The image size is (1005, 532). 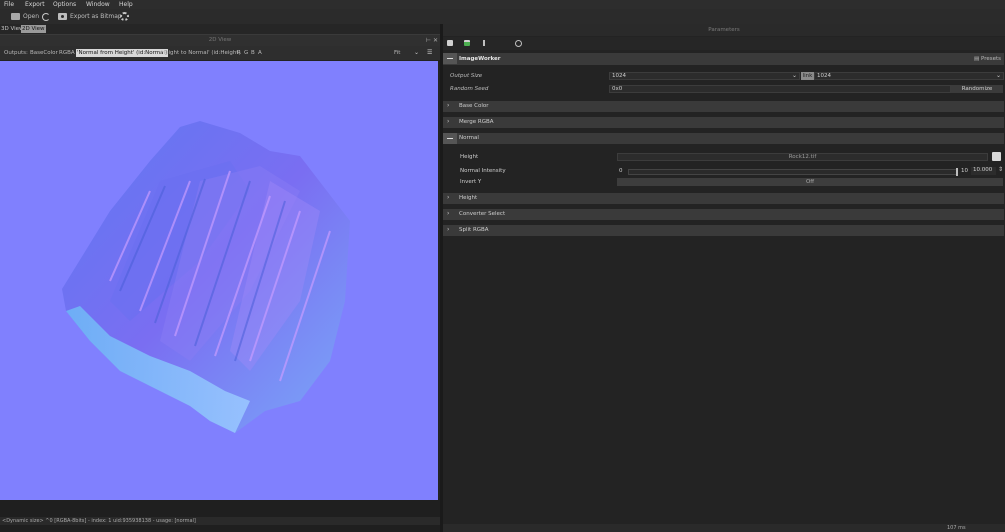 What do you see at coordinates (16, 53) in the screenshot?
I see `outputs-label: Outputs:` at bounding box center [16, 53].